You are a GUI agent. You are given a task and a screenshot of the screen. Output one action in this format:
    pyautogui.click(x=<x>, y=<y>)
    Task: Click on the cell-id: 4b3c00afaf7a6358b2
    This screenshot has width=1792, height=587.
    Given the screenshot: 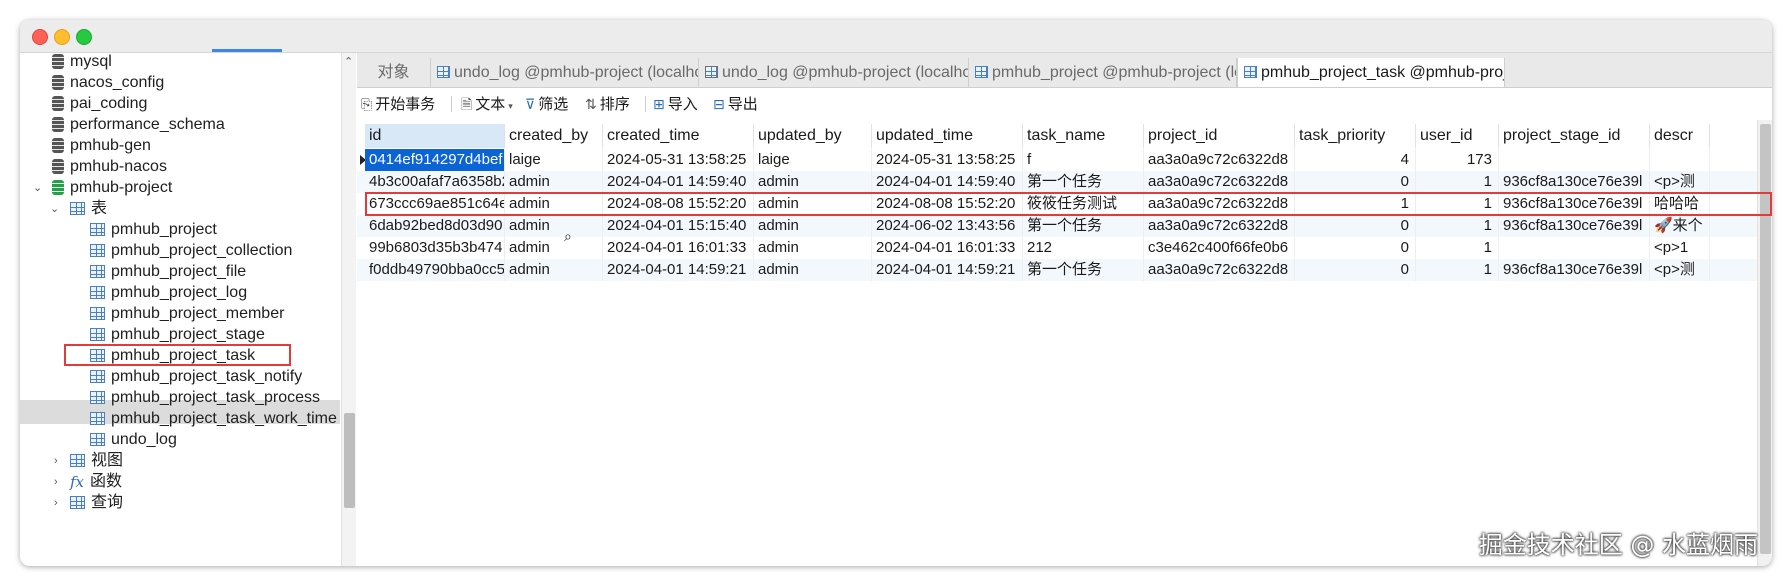 What is the action you would take?
    pyautogui.click(x=435, y=182)
    